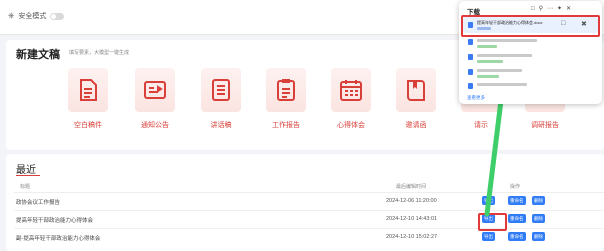  What do you see at coordinates (535, 9) in the screenshot?
I see `folder-icon: □` at bounding box center [535, 9].